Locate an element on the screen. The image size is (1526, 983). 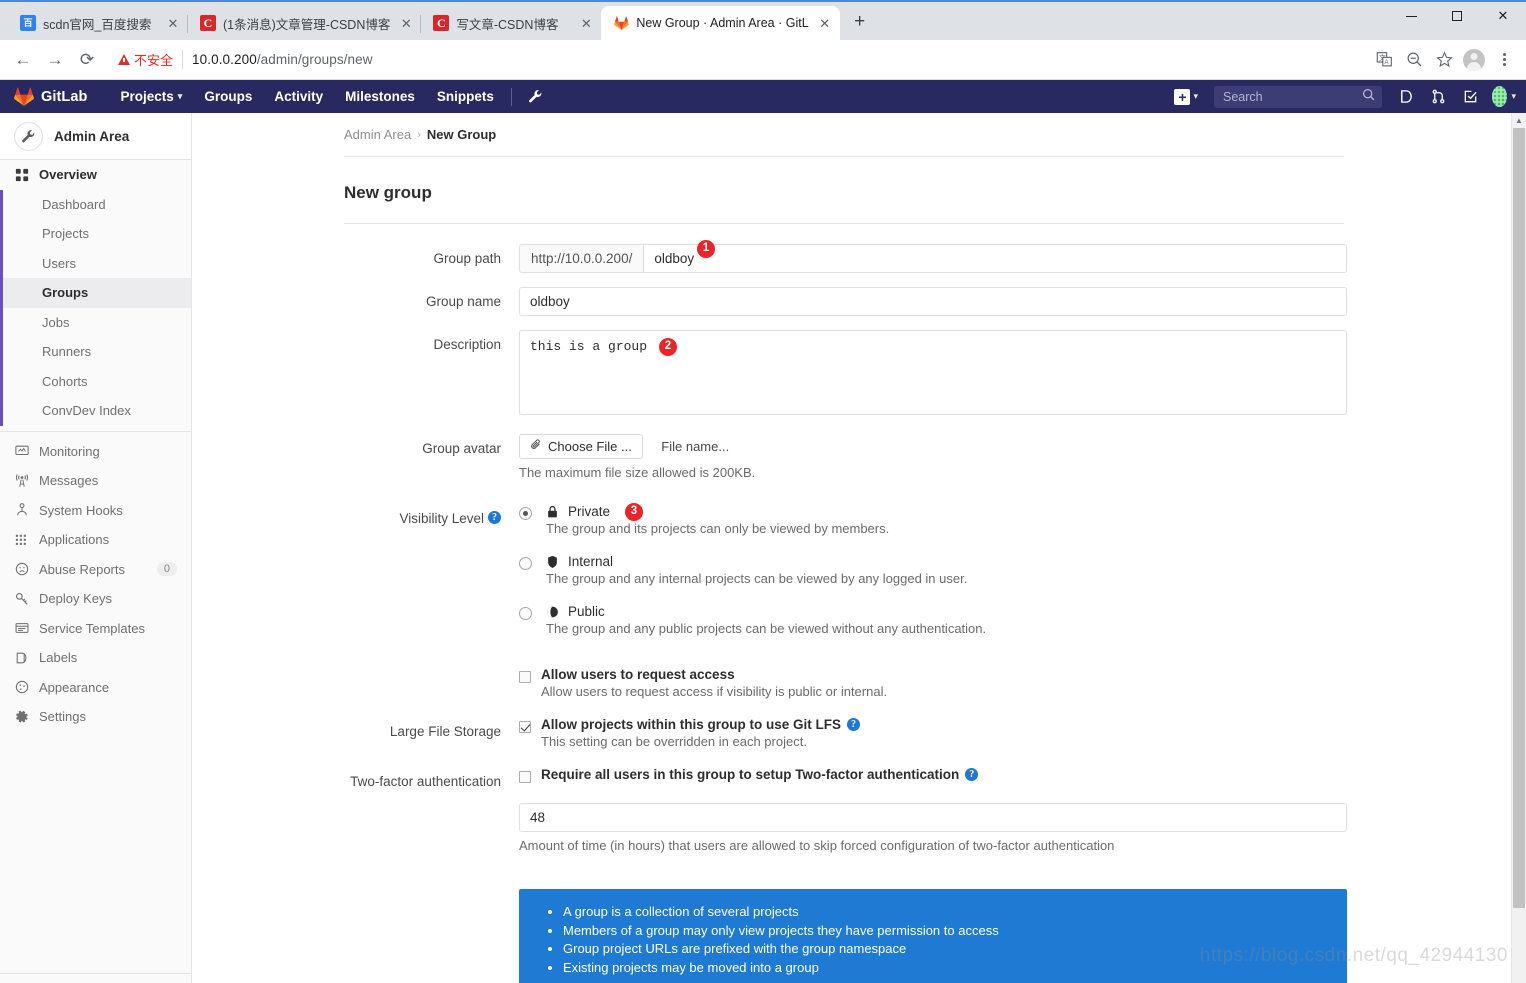
nav-item-groups: Groups is located at coordinates (228, 96).